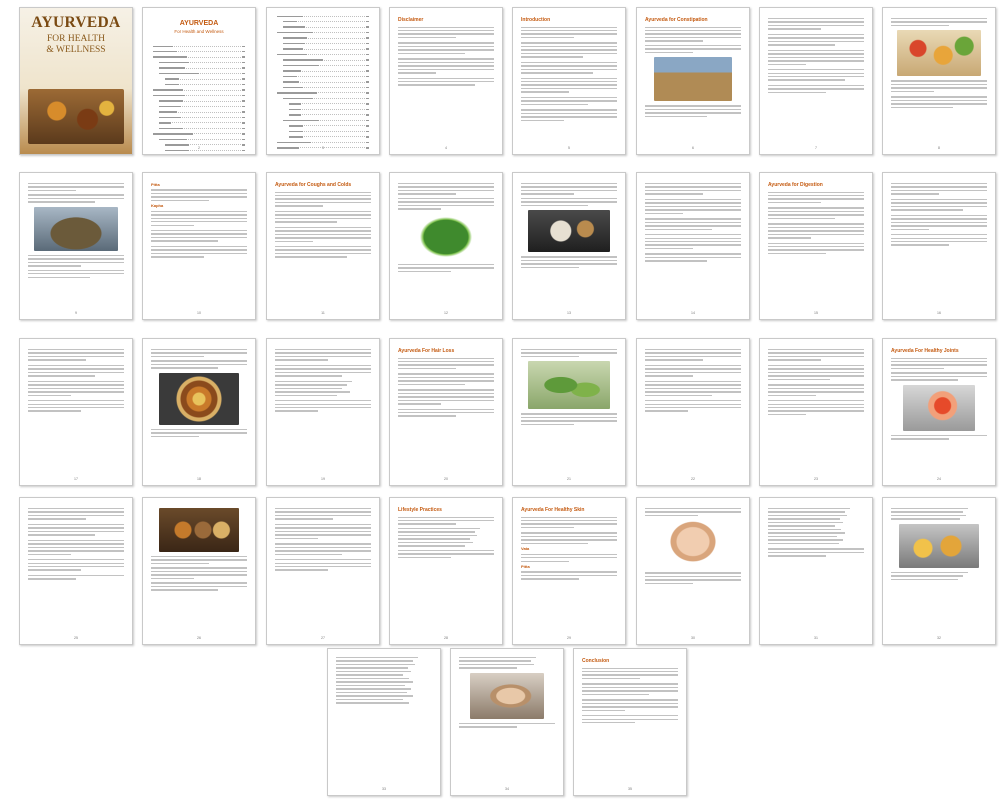  What do you see at coordinates (199, 31) in the screenshot?
I see `title-page-subtitle: For Health and Wellness` at bounding box center [199, 31].